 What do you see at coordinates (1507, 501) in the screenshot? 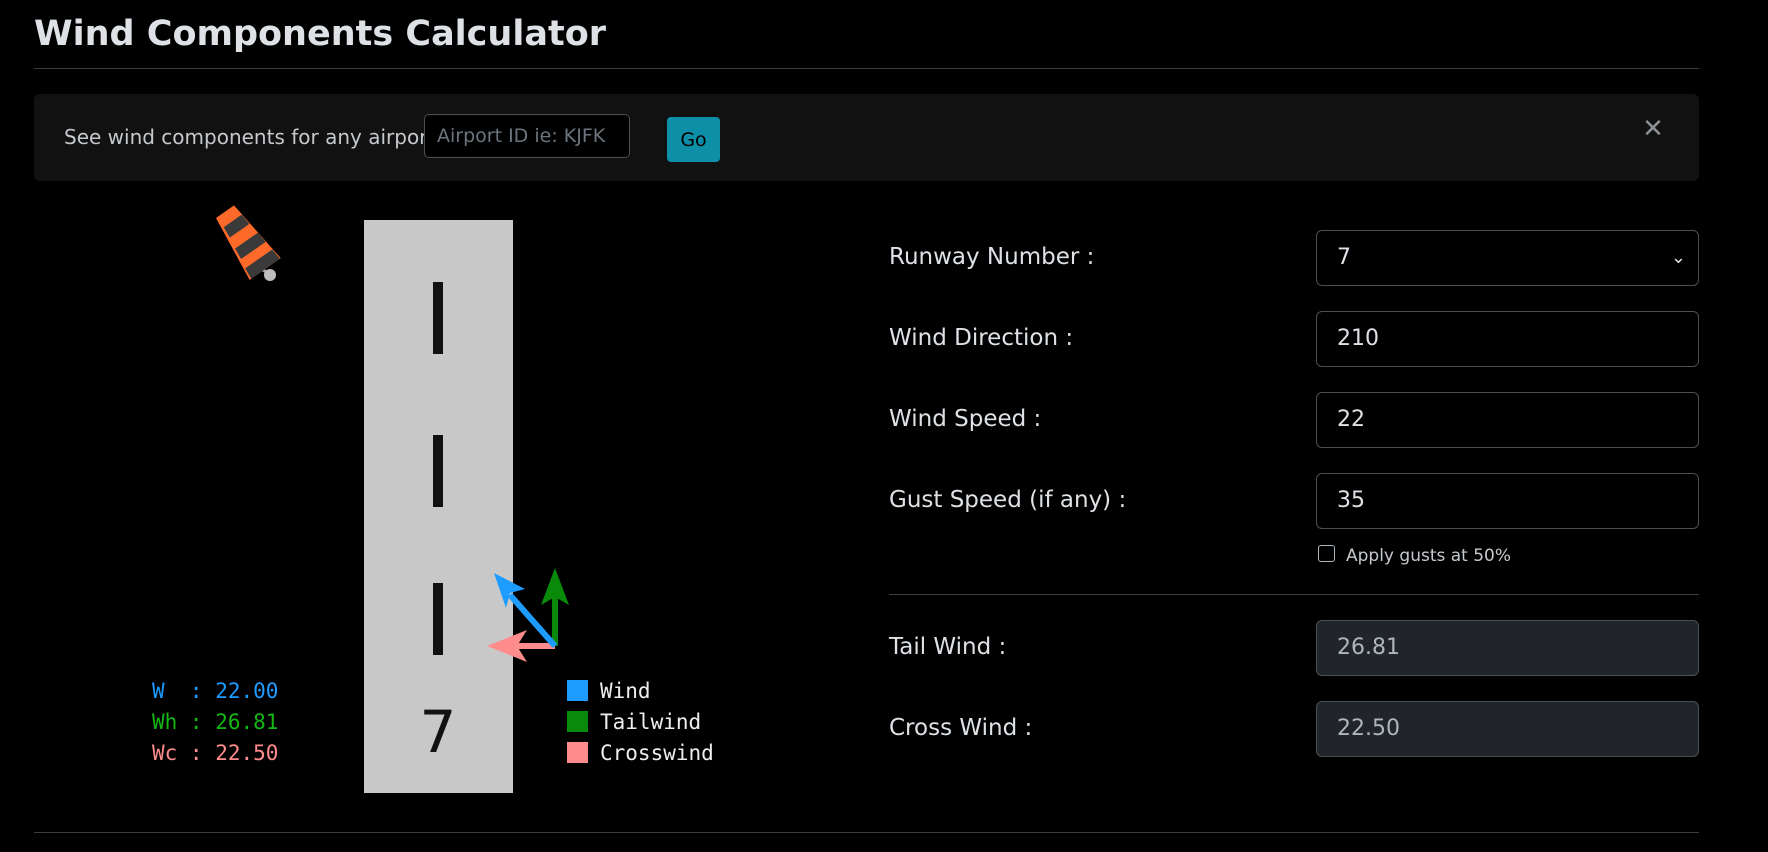
I see `gust-speed-input: 35` at bounding box center [1507, 501].